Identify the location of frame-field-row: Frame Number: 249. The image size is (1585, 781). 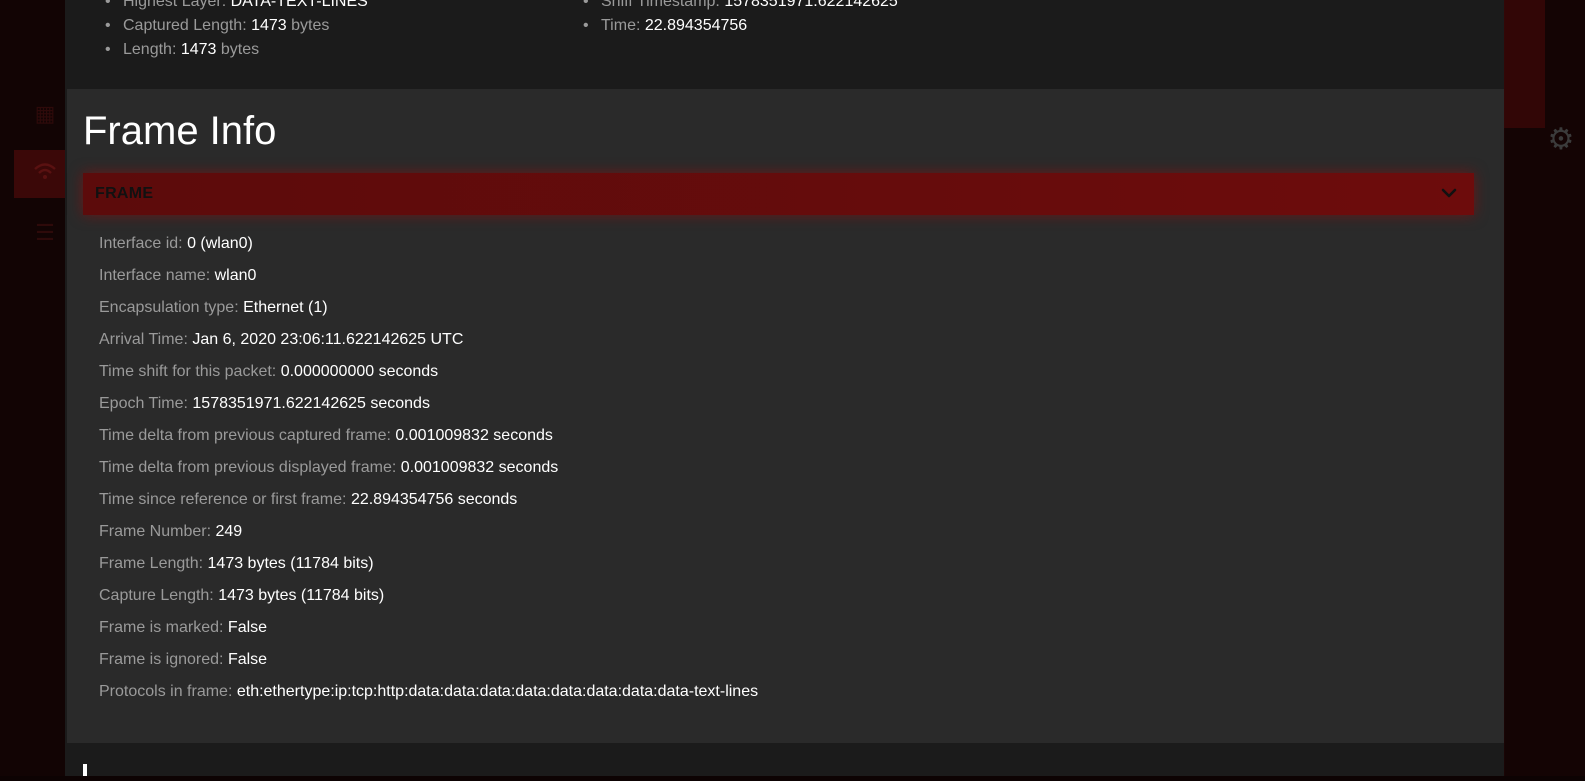
(428, 539).